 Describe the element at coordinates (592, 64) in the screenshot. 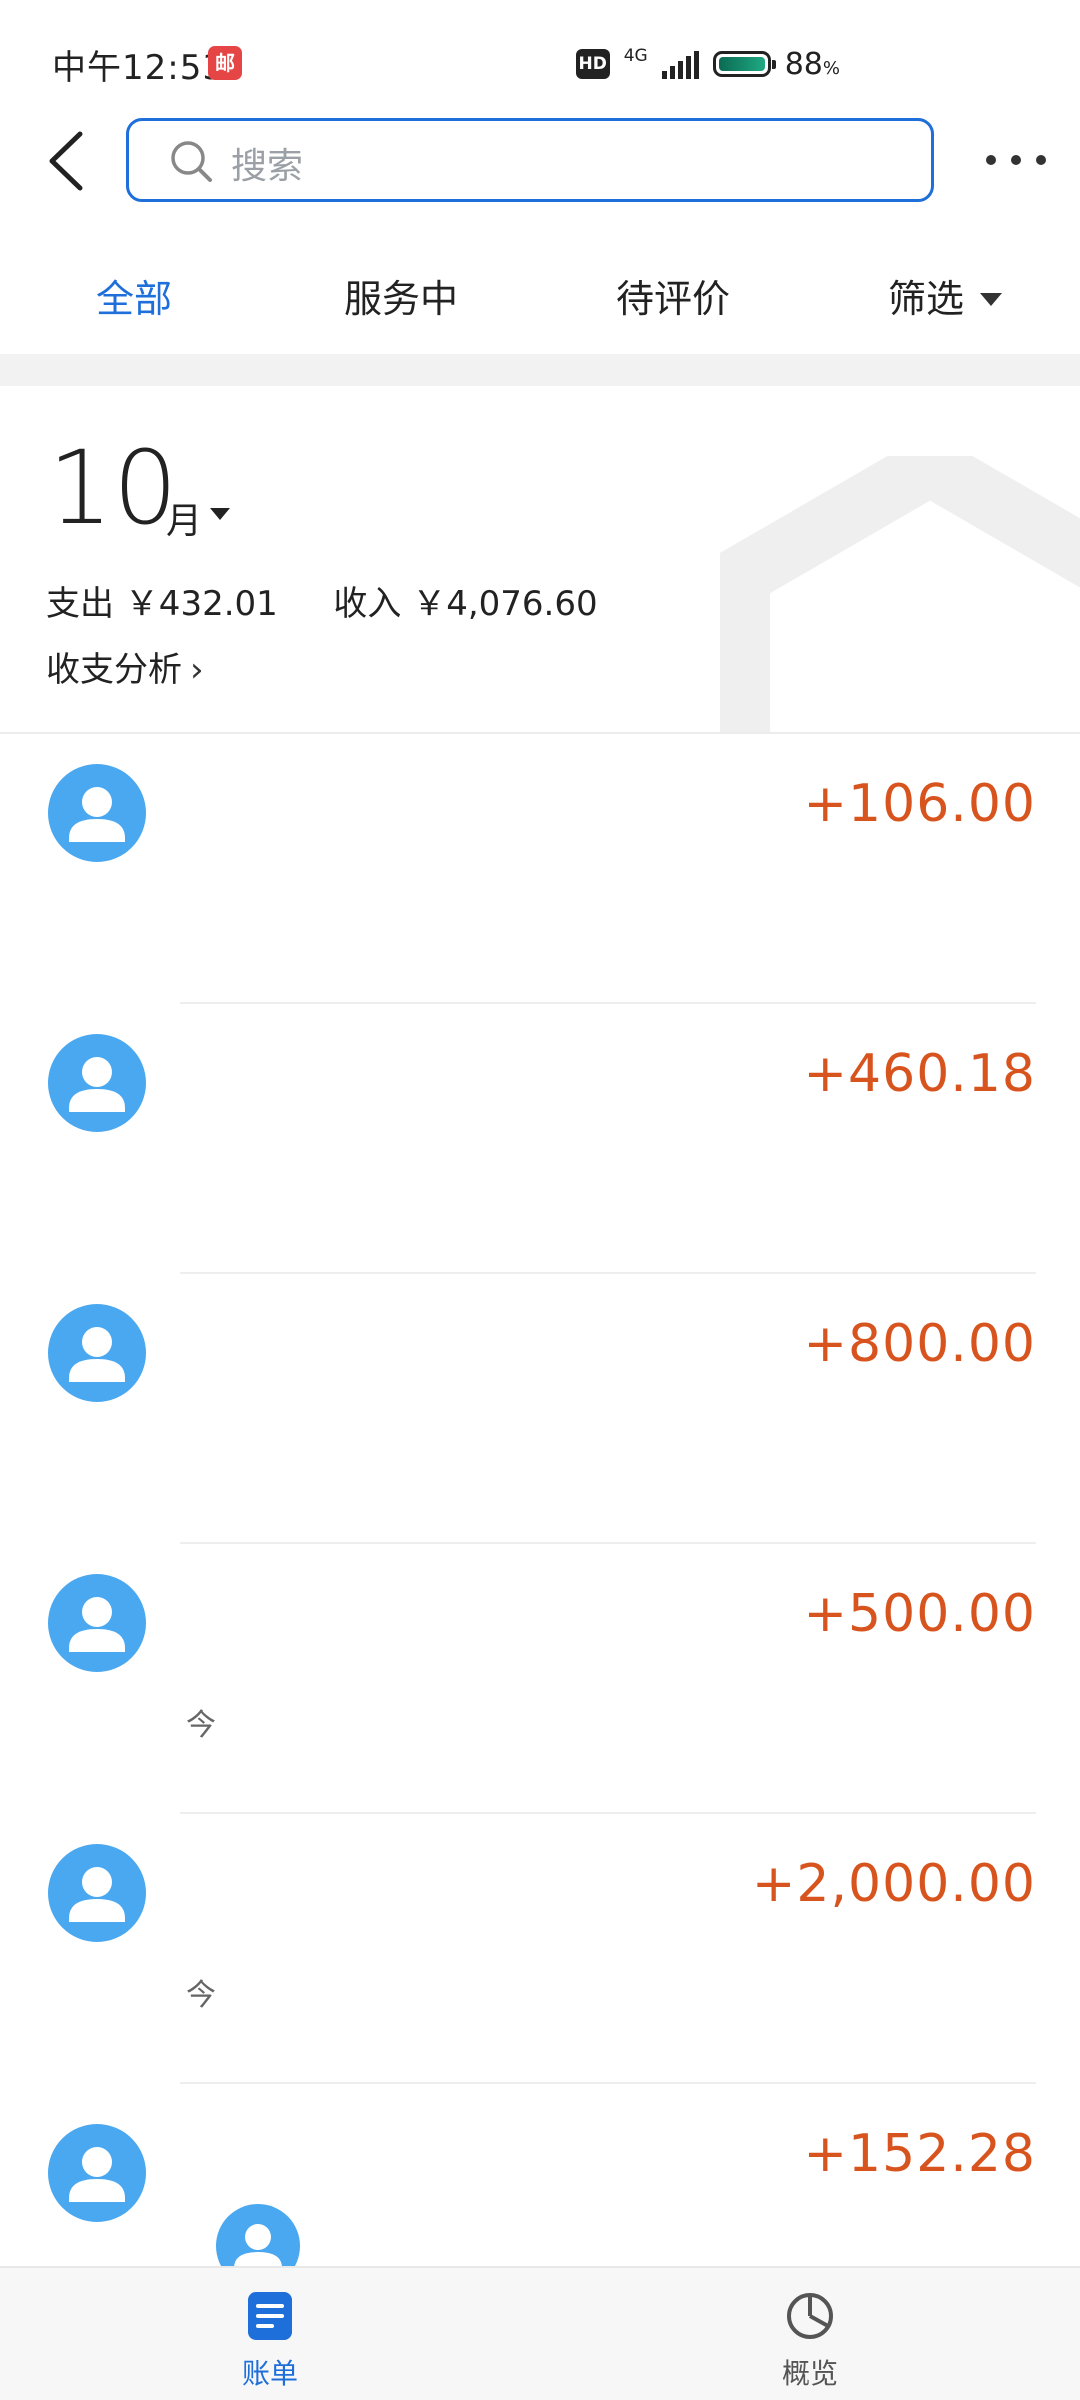

I see `hd-icon: HD` at that location.